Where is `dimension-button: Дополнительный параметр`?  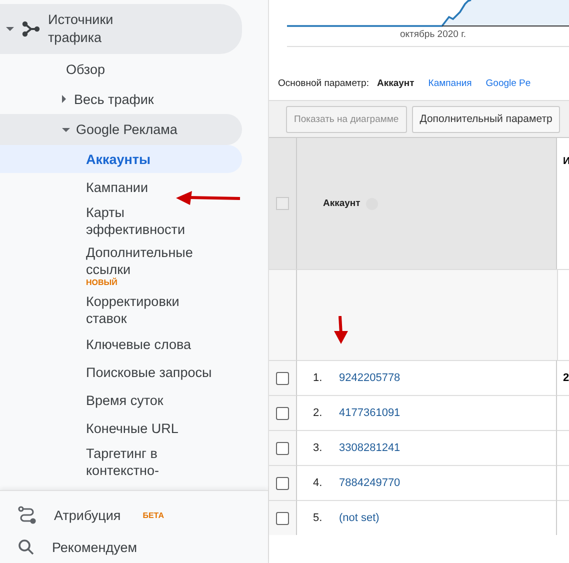
dimension-button: Дополнительный параметр is located at coordinates (486, 119).